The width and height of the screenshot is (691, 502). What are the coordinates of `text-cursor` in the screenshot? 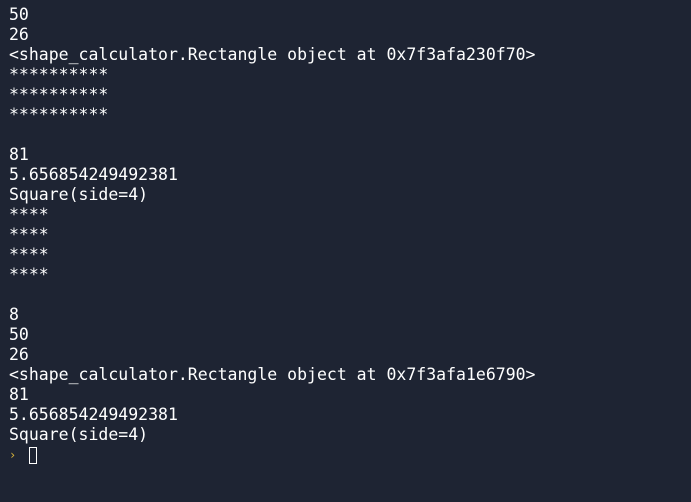 It's located at (33, 455).